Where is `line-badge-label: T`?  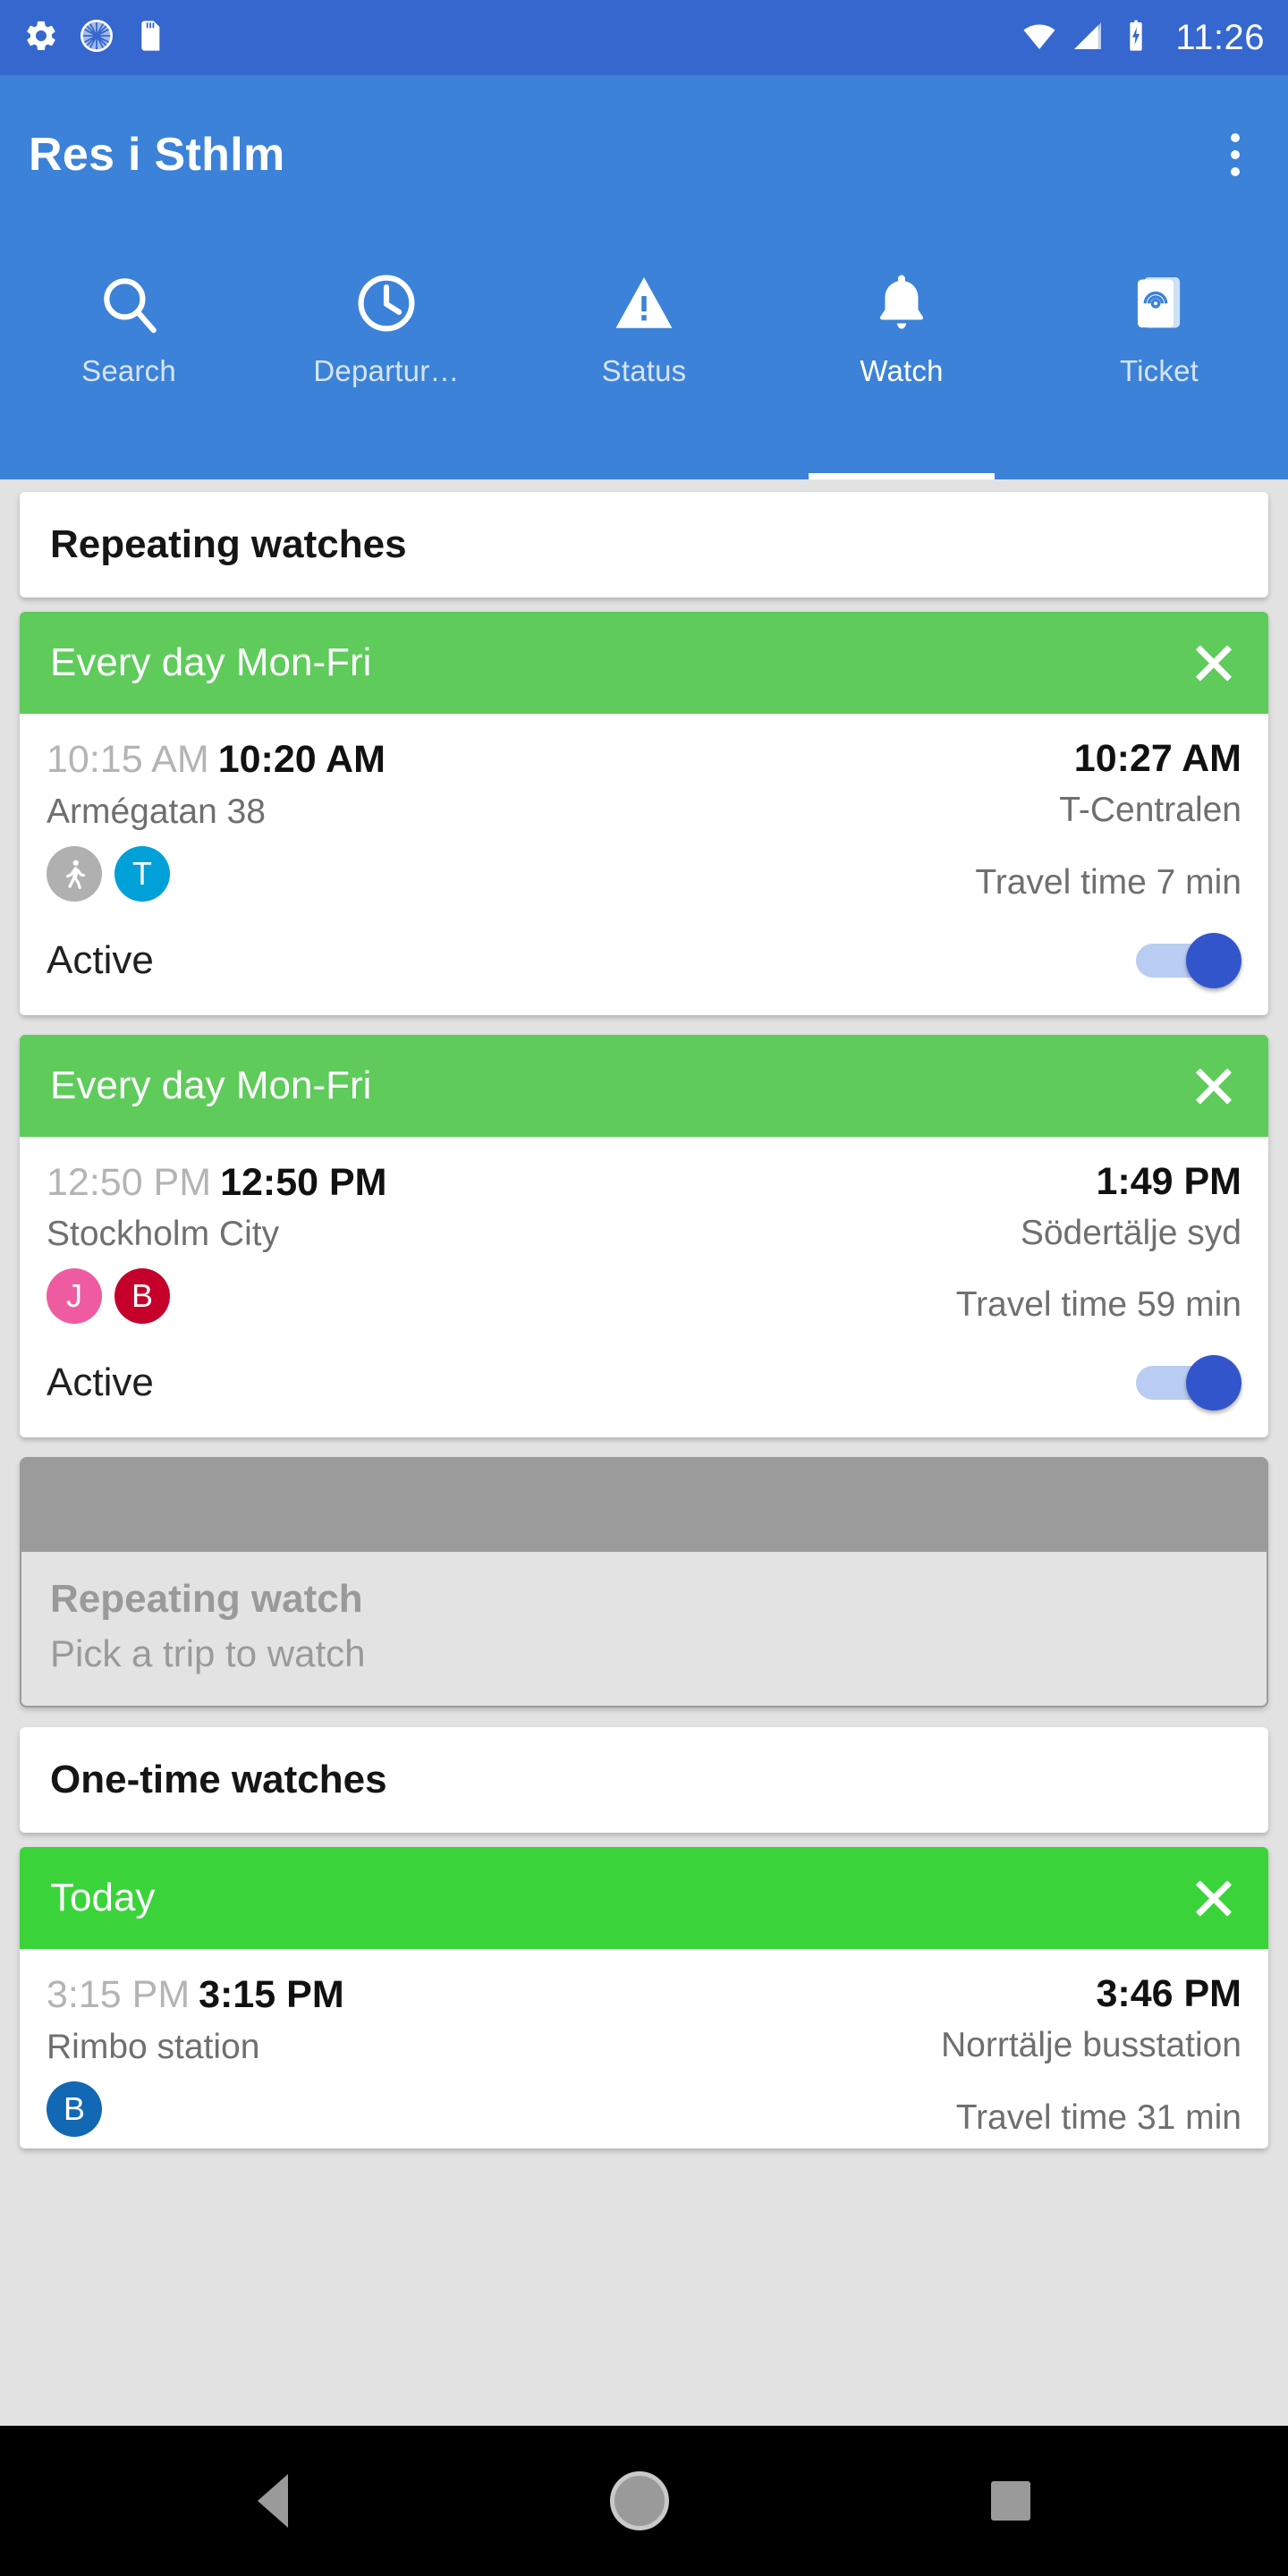
line-badge-label: T is located at coordinates (142, 873).